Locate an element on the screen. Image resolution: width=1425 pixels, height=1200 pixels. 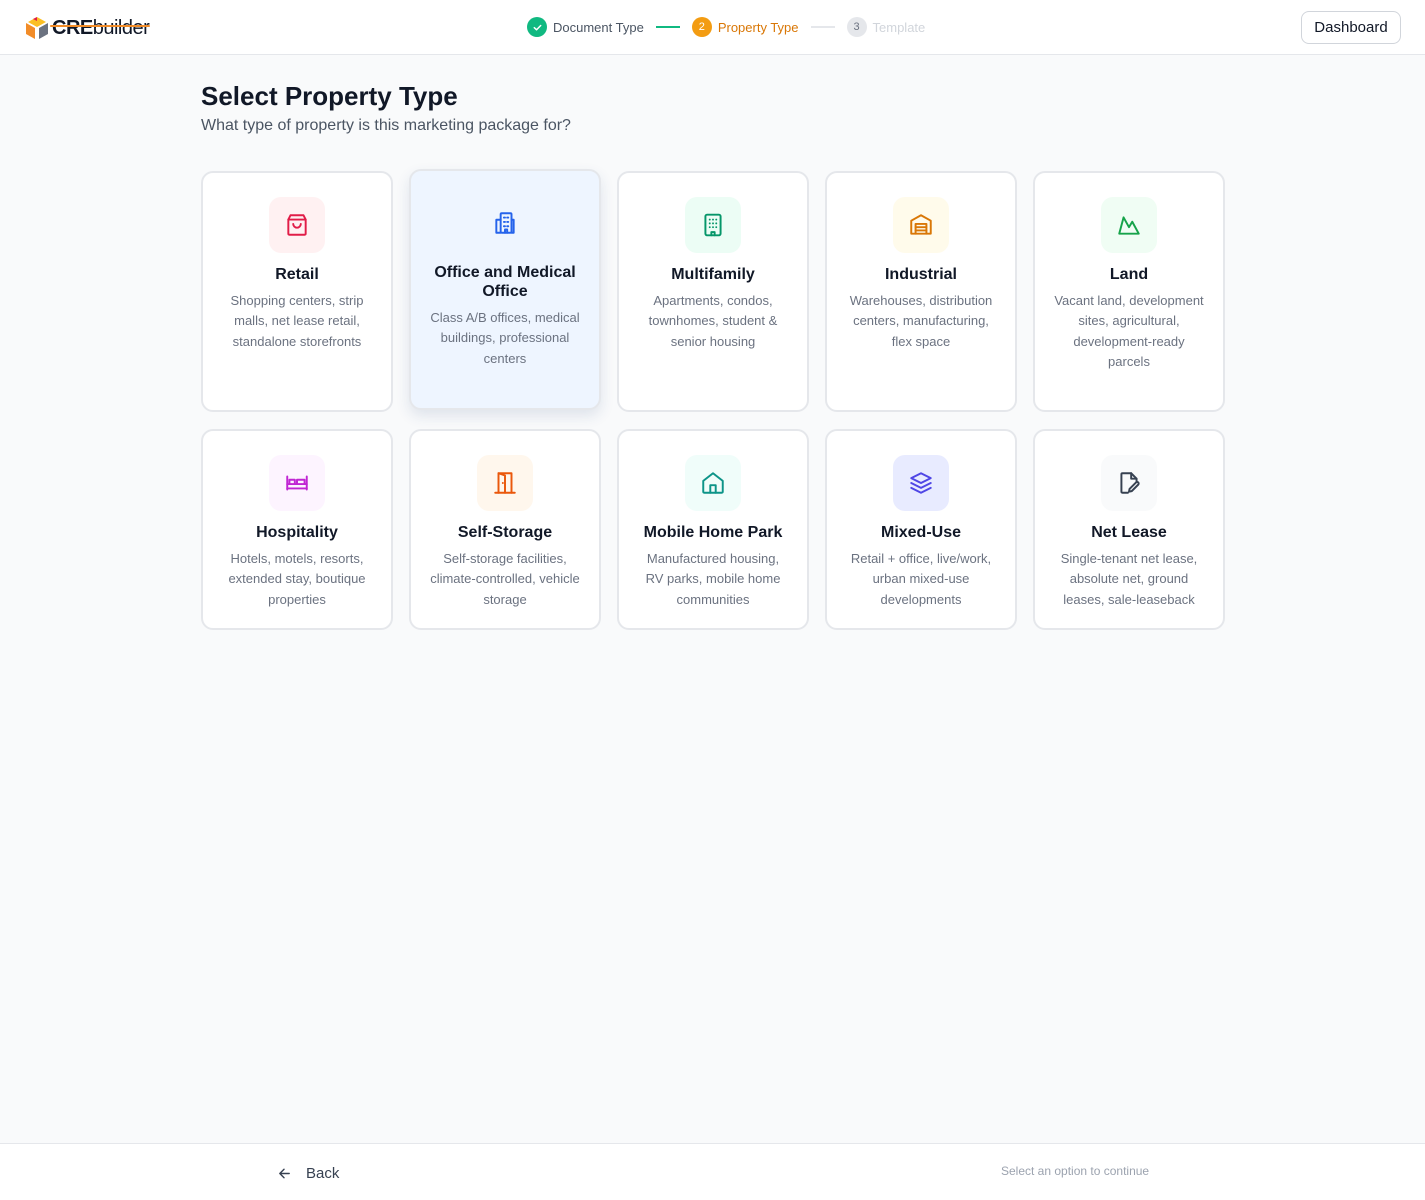
page-title: Select Property Type is located at coordinates (329, 96).